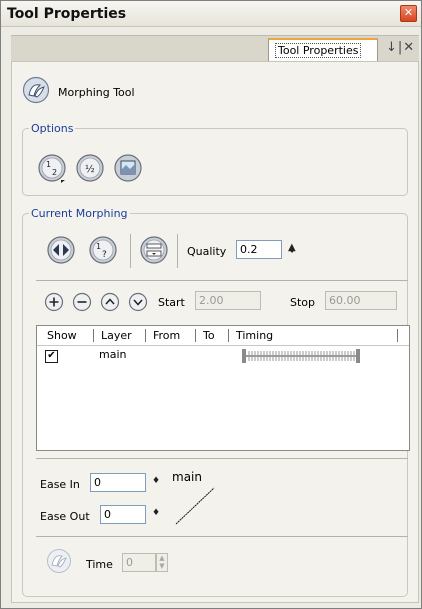 The height and width of the screenshot is (609, 422). I want to click on morphing-tool-icon, so click(36, 90).